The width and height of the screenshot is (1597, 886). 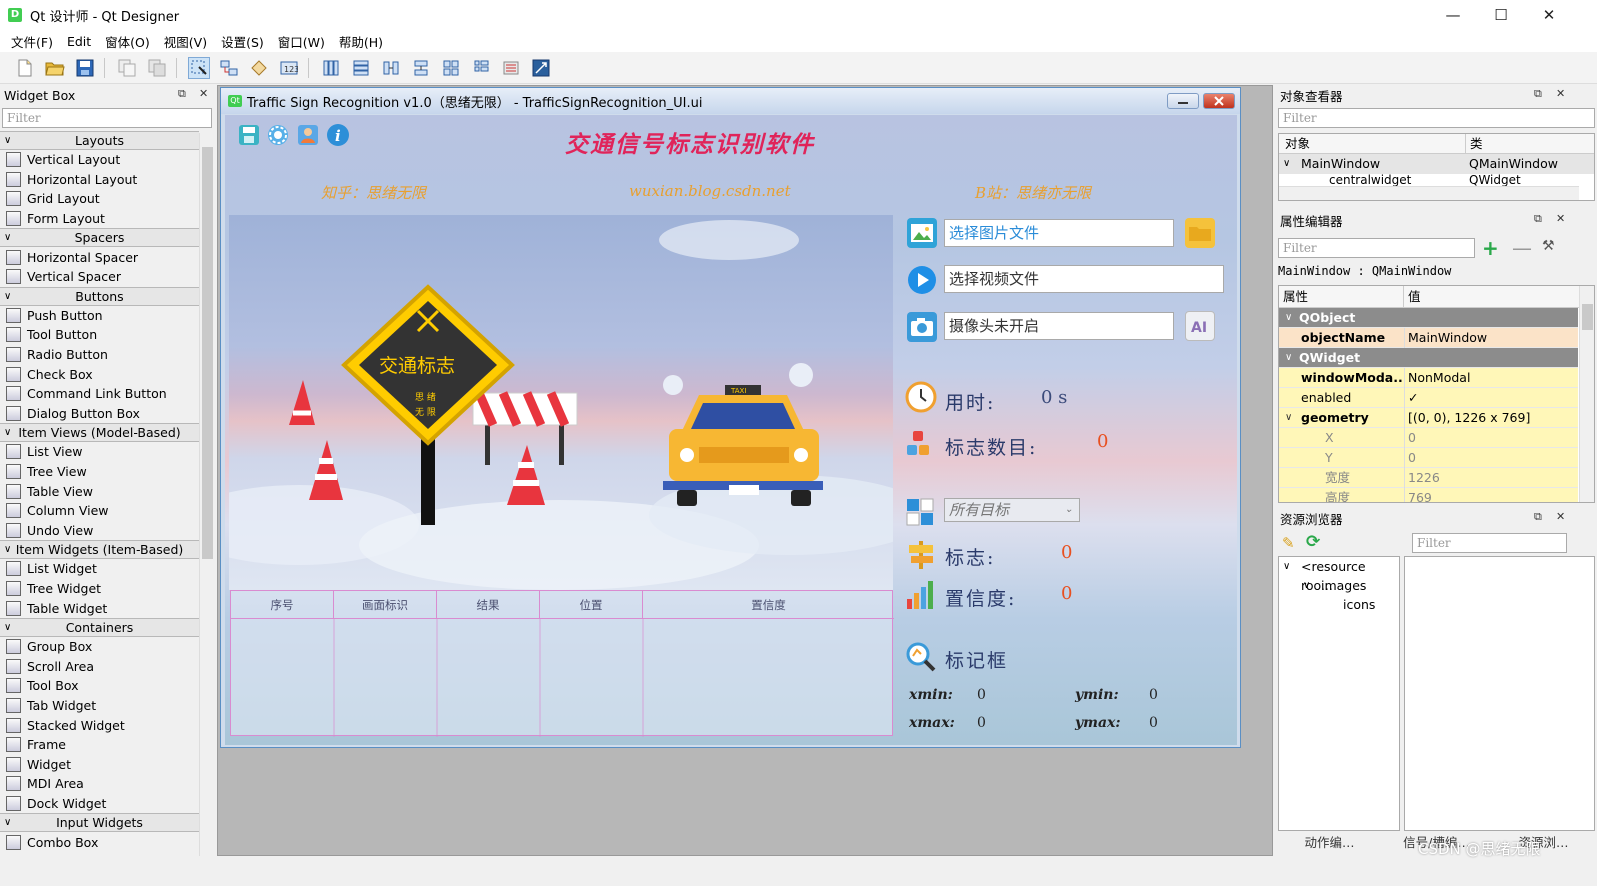 What do you see at coordinates (99, 433) in the screenshot?
I see `widget-category-header: ∨ Item Views (Model-Based)` at bounding box center [99, 433].